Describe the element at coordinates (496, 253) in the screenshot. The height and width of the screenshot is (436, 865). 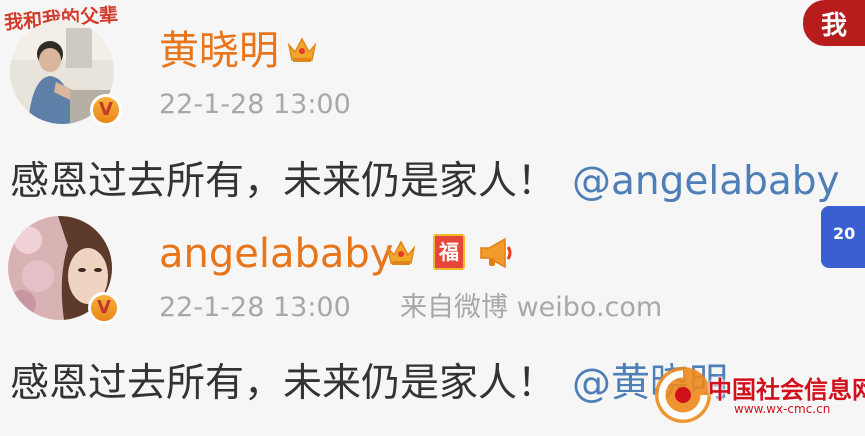
I see `megaphone-icon` at that location.